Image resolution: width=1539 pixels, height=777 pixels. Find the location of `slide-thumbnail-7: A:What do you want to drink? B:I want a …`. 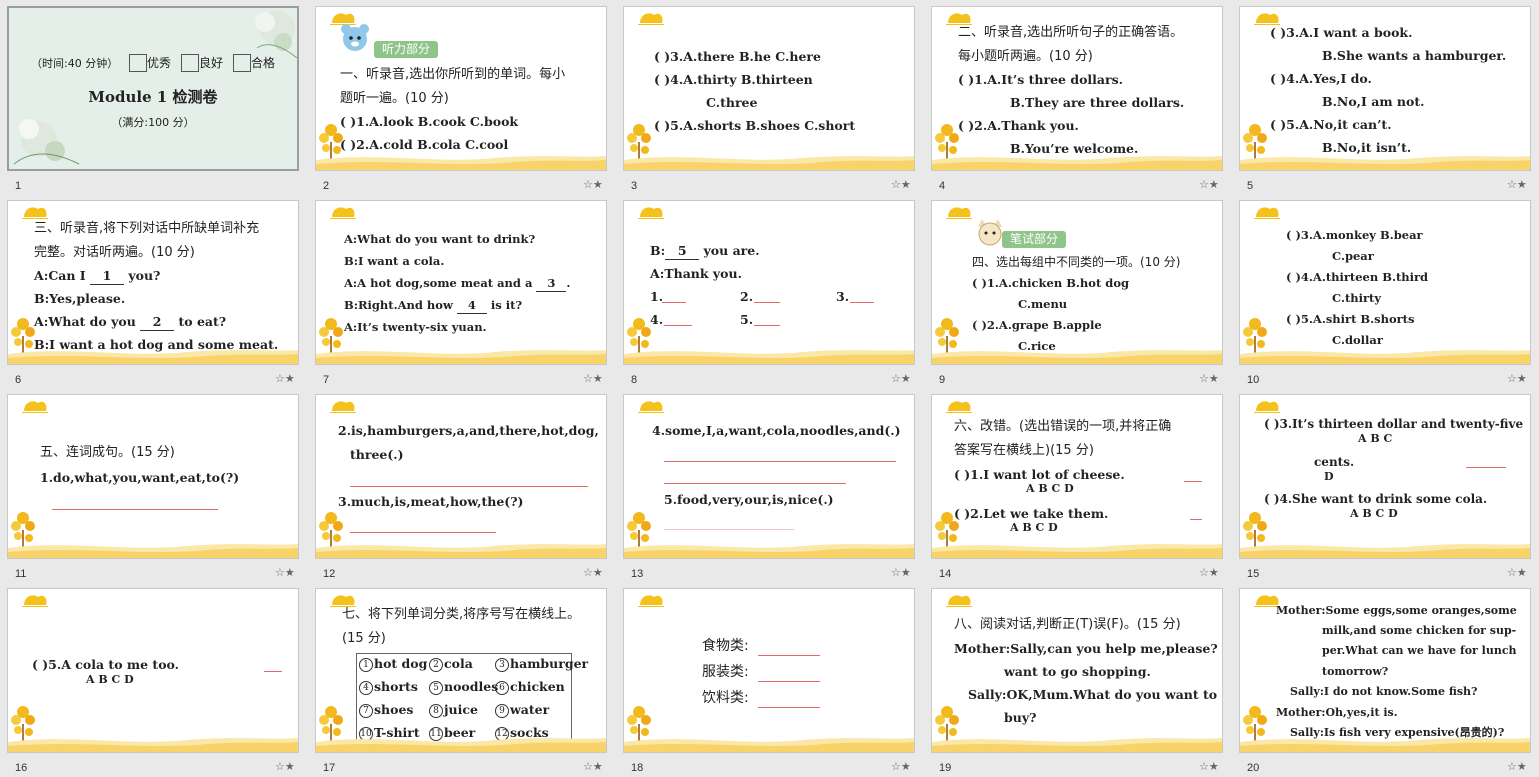

slide-thumbnail-7: A:What do you want to drink? B:I want a … is located at coordinates (461, 282).